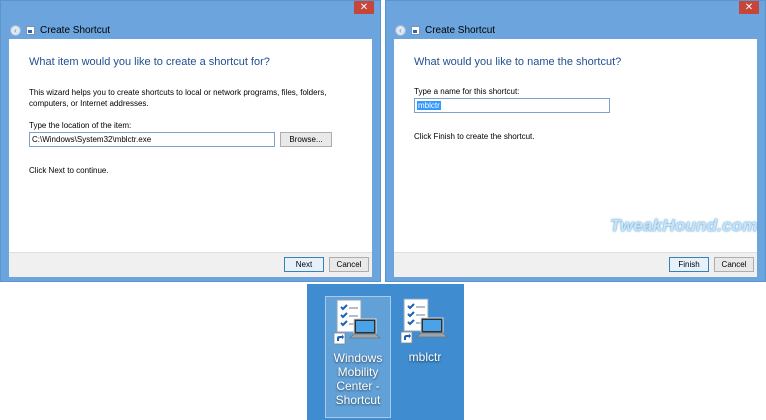  What do you see at coordinates (358, 379) in the screenshot?
I see `shortcut-label: Windows Mobility Center - Shortcut` at bounding box center [358, 379].